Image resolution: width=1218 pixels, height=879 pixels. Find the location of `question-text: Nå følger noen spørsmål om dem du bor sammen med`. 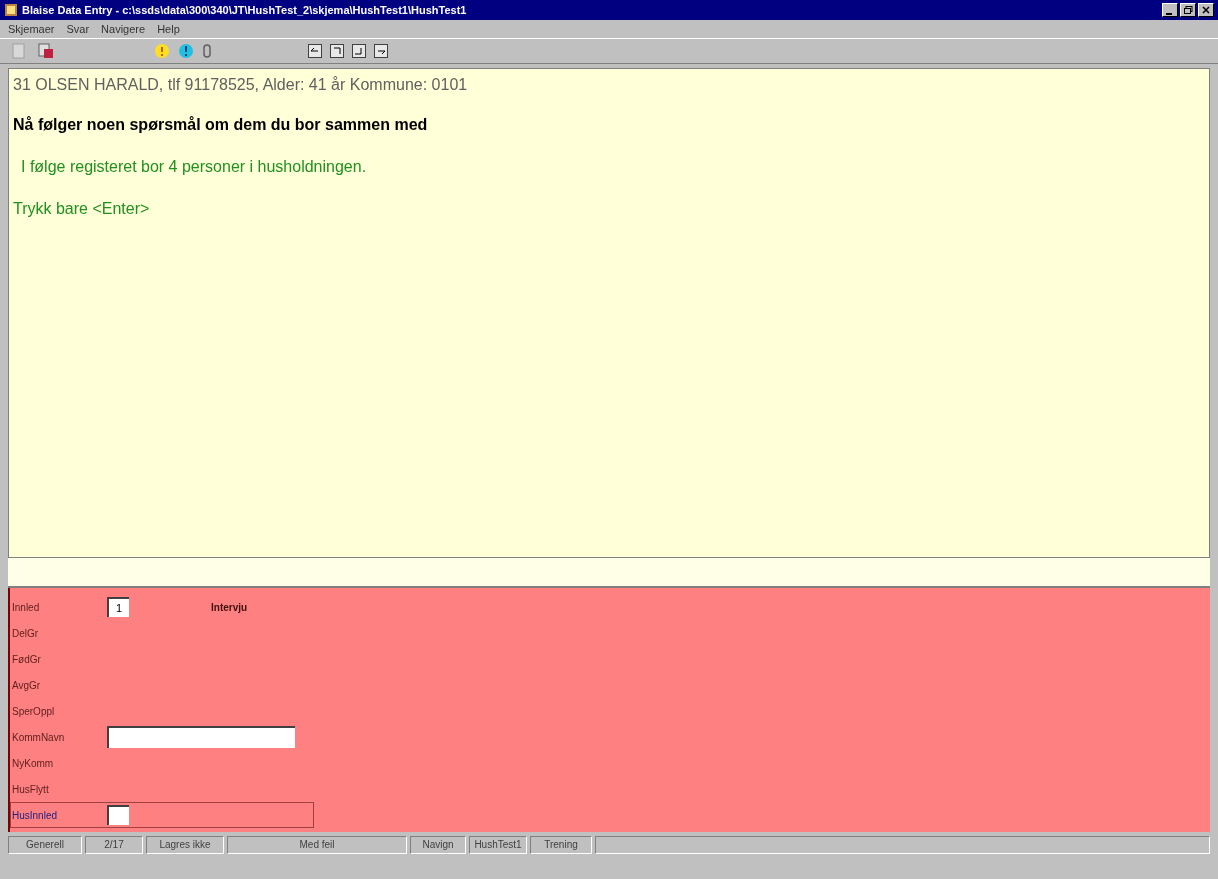

question-text: Nå følger noen spørsmål om dem du bor sammen med is located at coordinates (221, 125).